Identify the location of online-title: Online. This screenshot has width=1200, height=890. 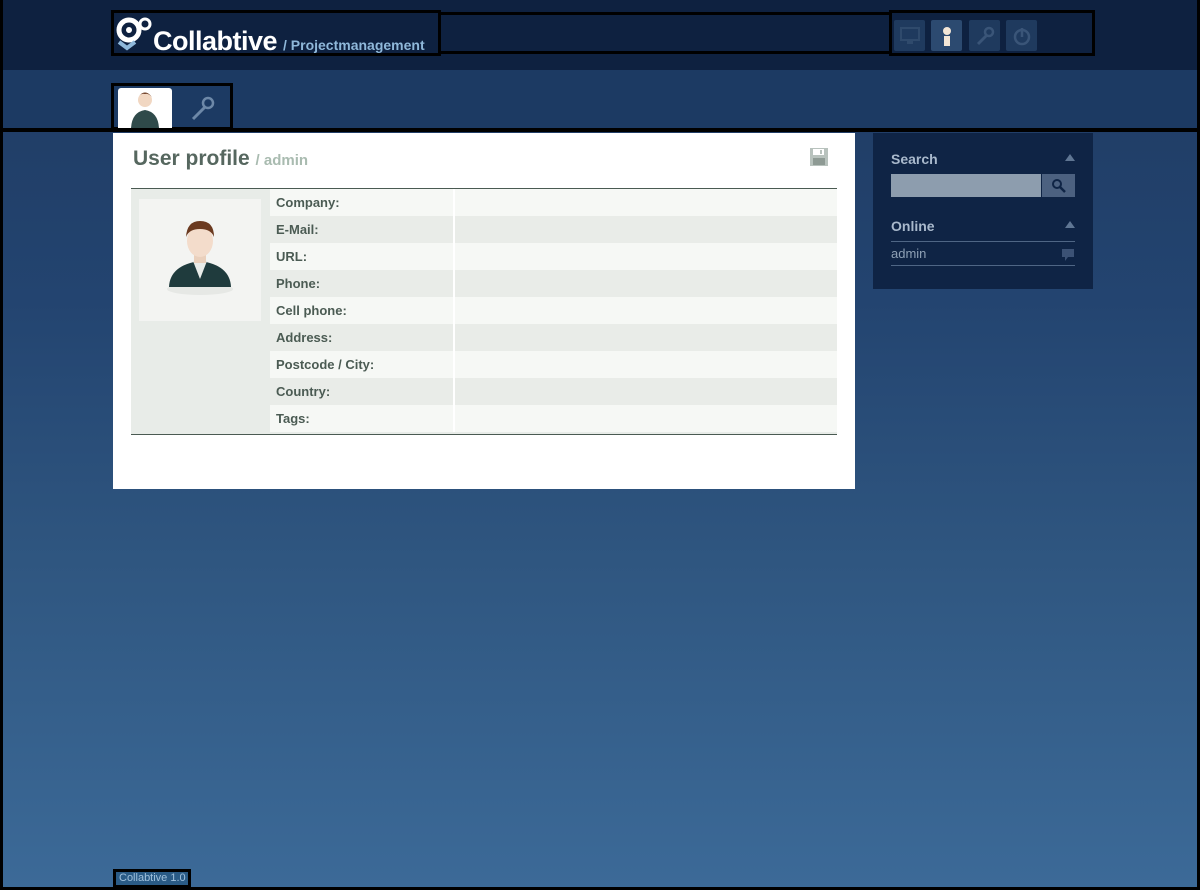
(913, 226).